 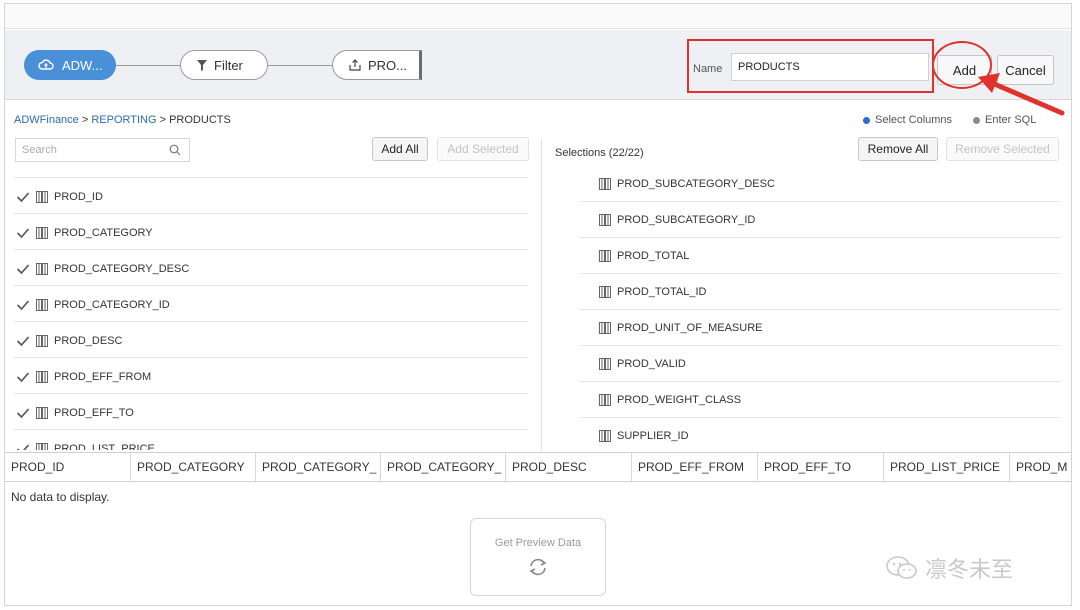 I want to click on grid-column-header: PROD_LIST_PRICE, so click(x=947, y=467).